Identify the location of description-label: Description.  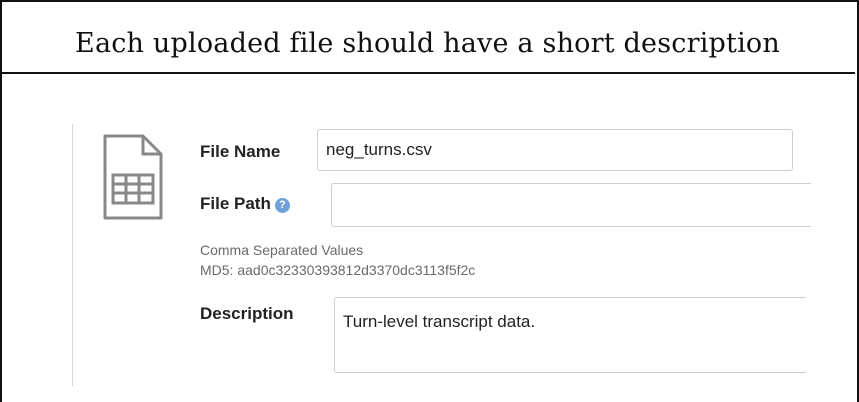
(247, 313).